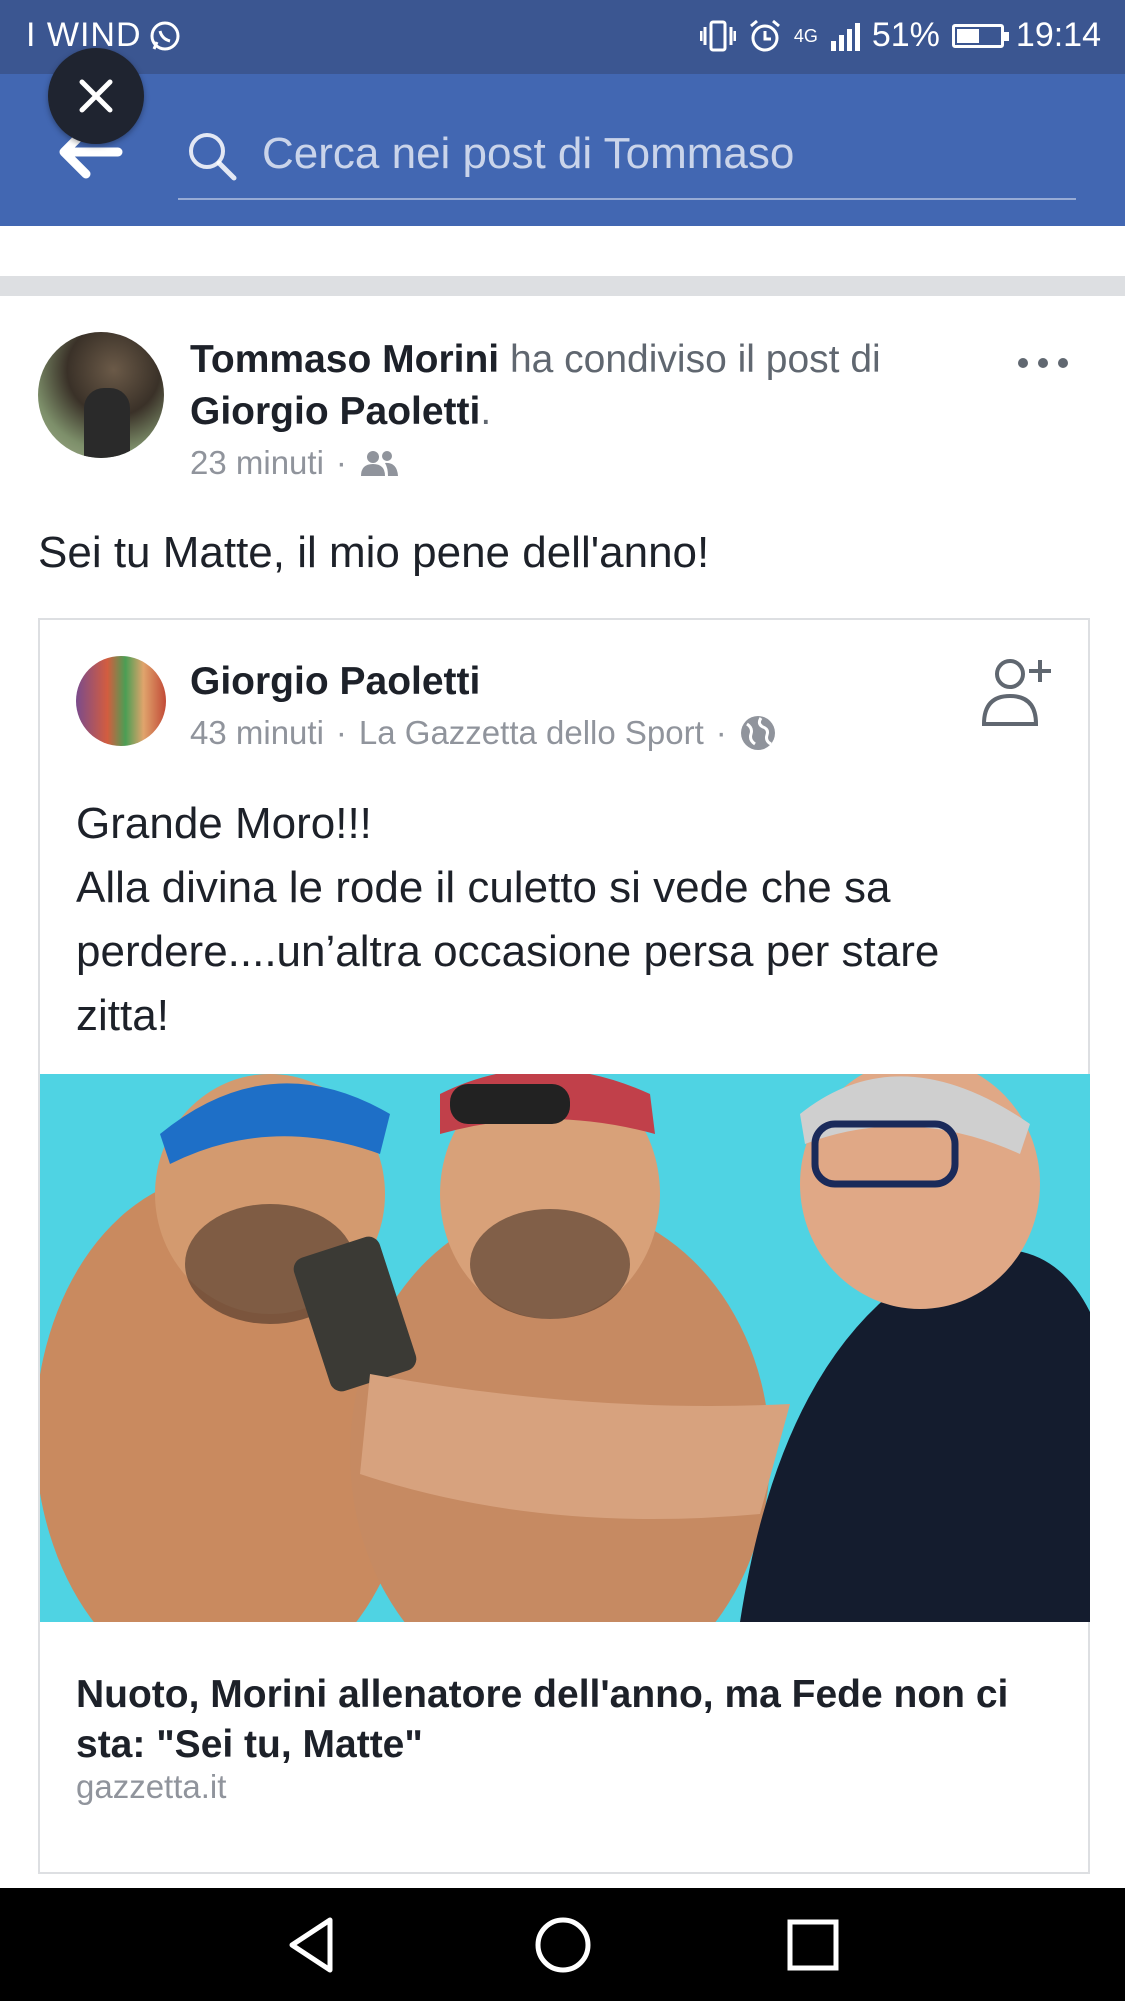 The image size is (1125, 2001). I want to click on shared-time: 43 minuti, so click(257, 733).